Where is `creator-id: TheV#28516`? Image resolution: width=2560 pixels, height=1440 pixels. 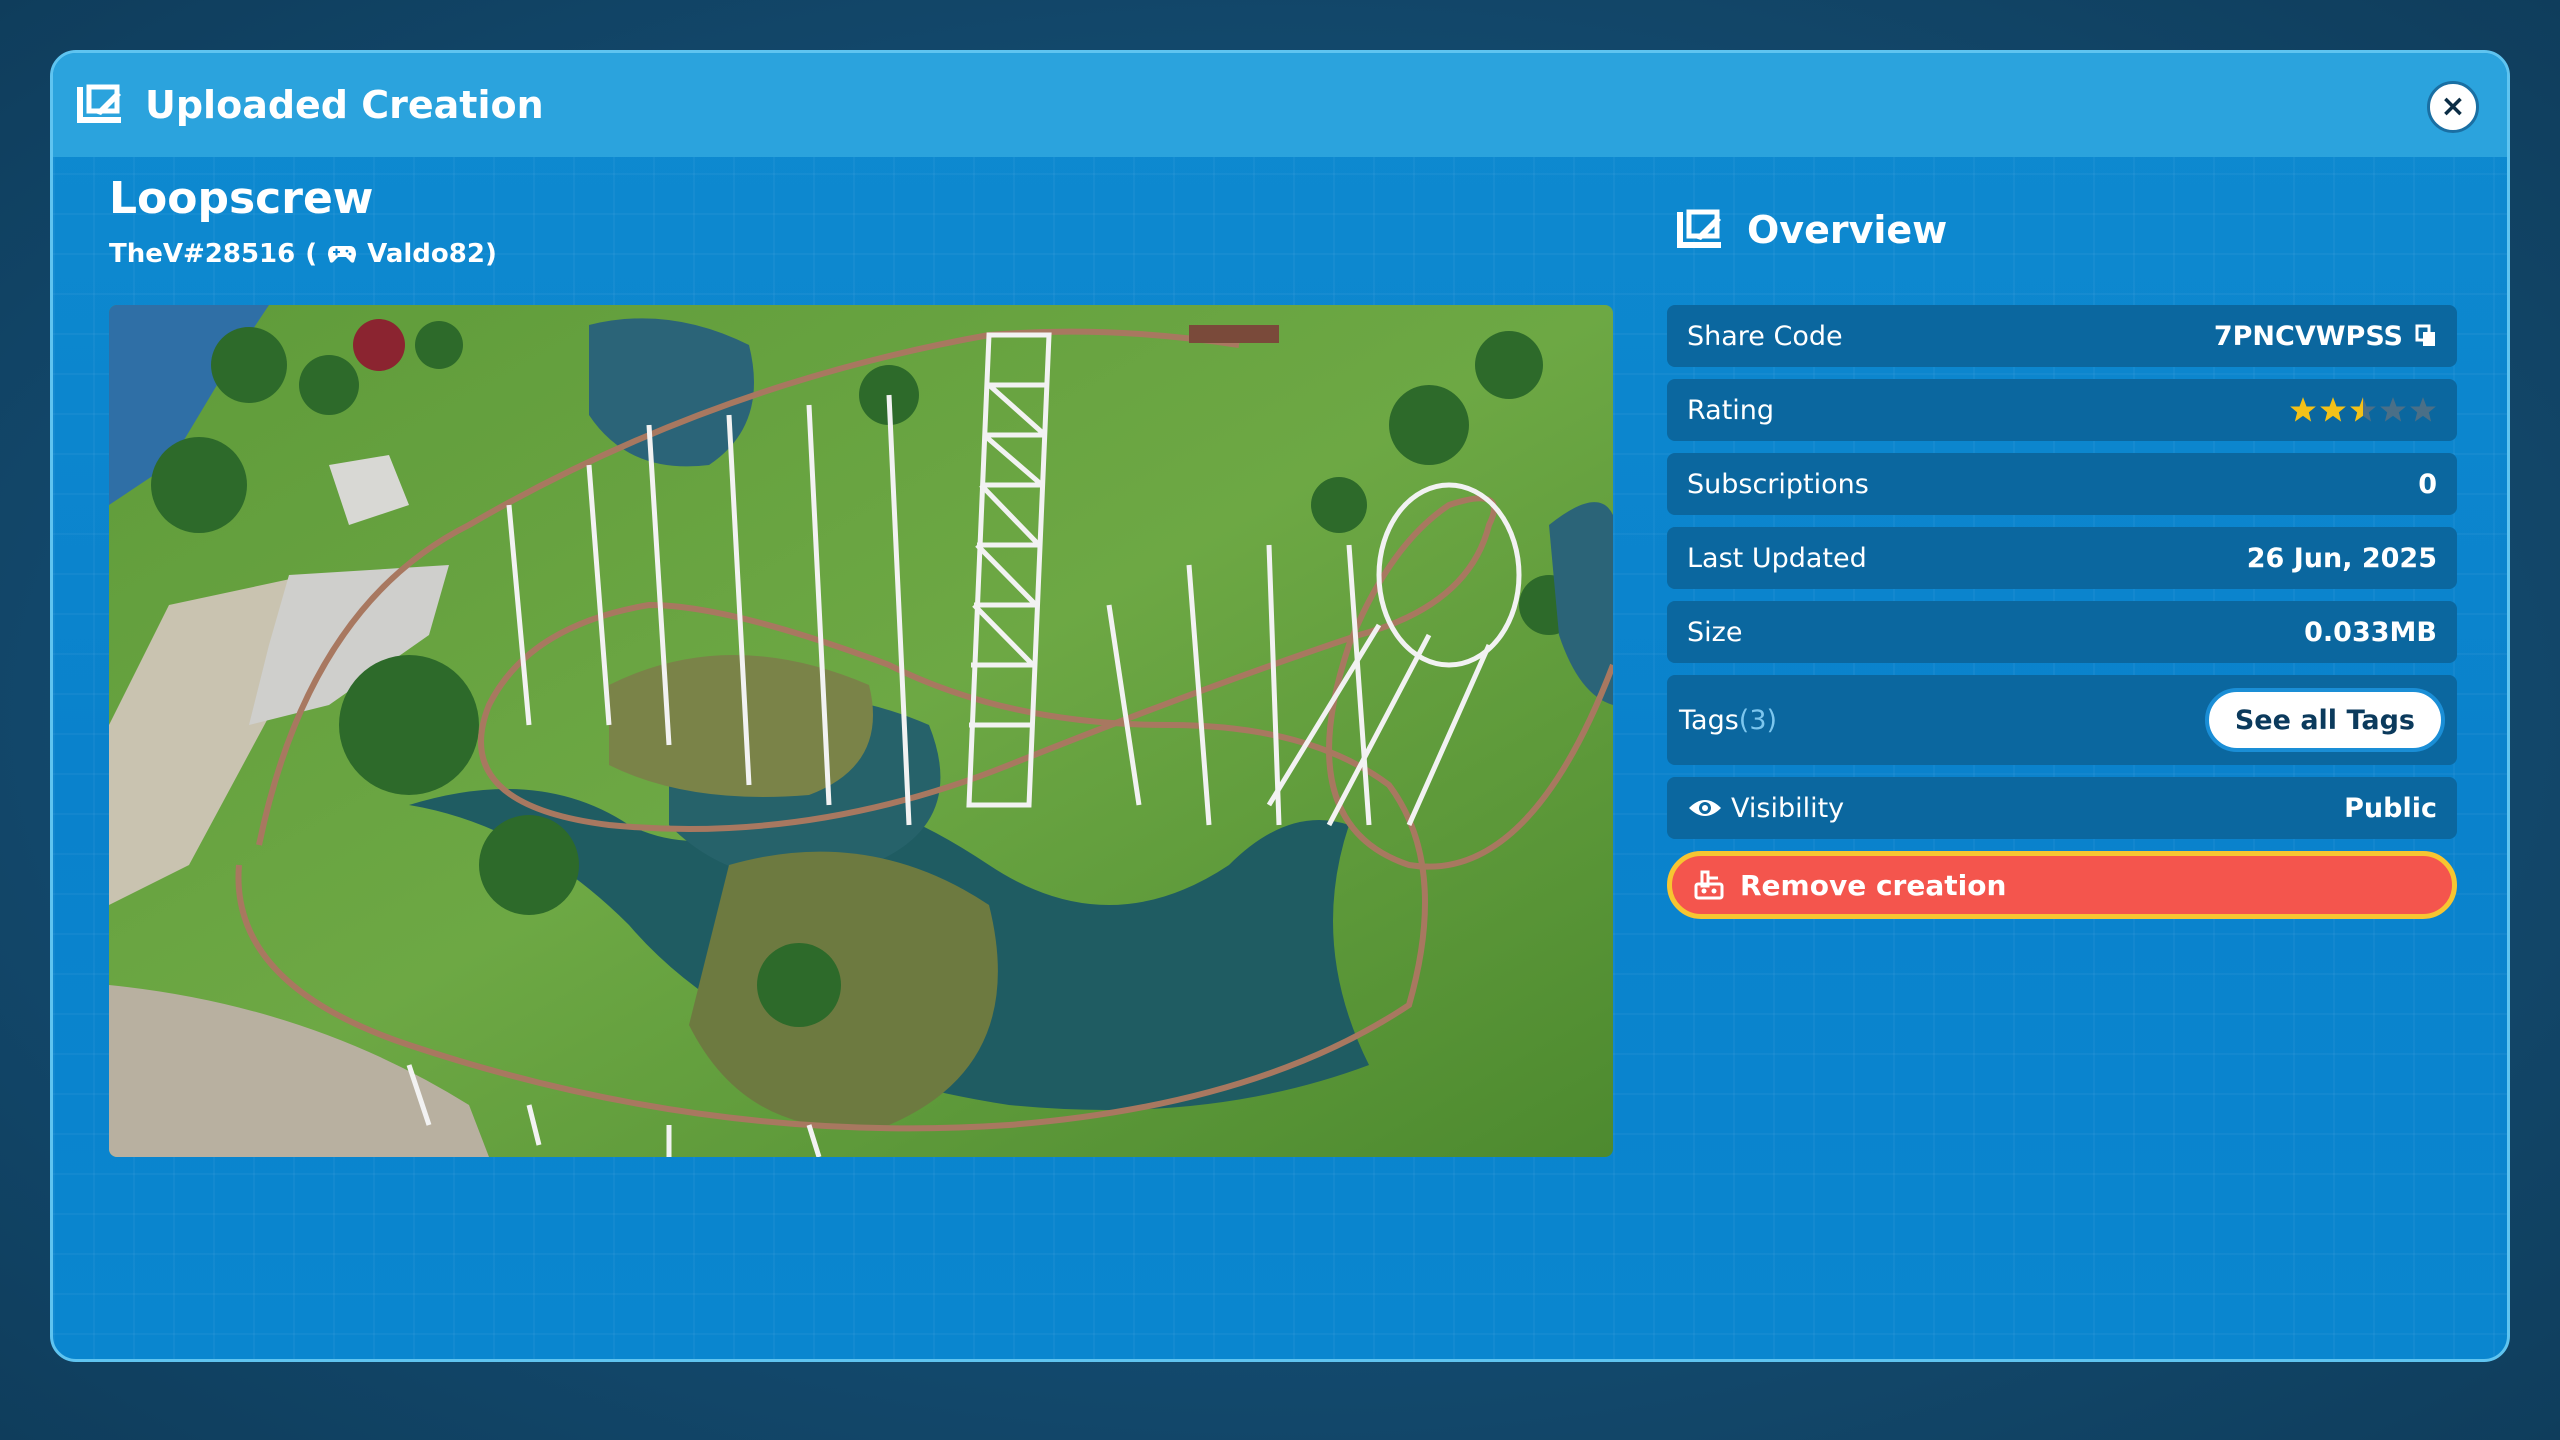
creator-id: TheV#28516 is located at coordinates (202, 254).